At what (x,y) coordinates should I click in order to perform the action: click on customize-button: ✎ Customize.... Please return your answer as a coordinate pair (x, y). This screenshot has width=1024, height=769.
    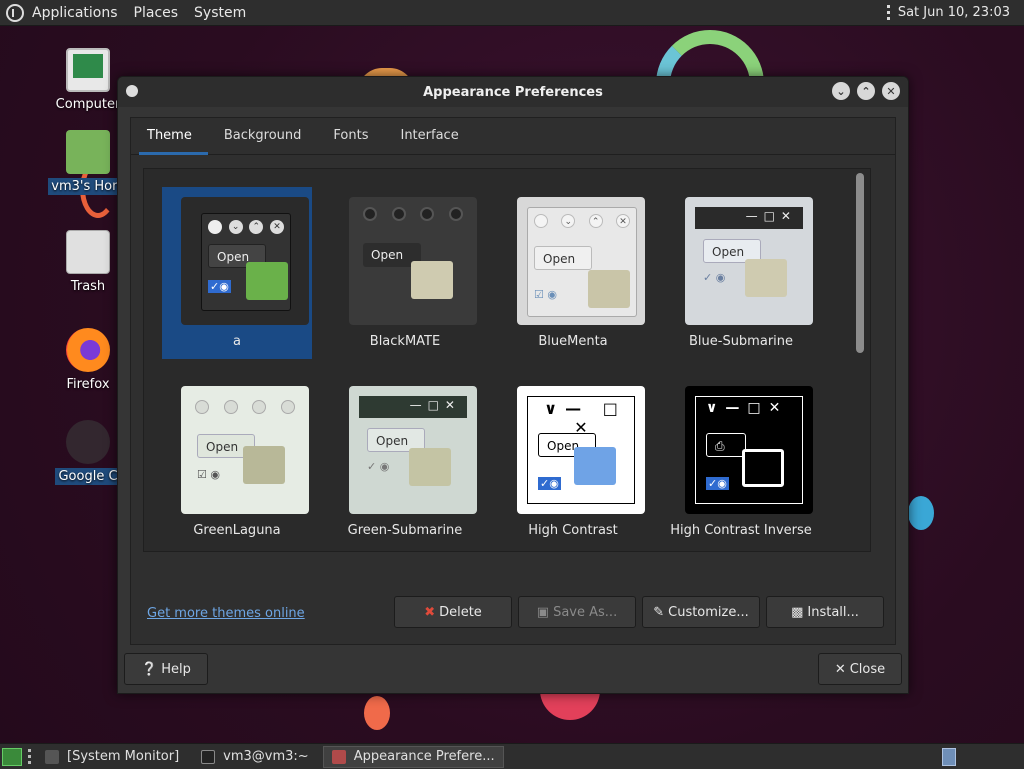
    Looking at the image, I should click on (701, 612).